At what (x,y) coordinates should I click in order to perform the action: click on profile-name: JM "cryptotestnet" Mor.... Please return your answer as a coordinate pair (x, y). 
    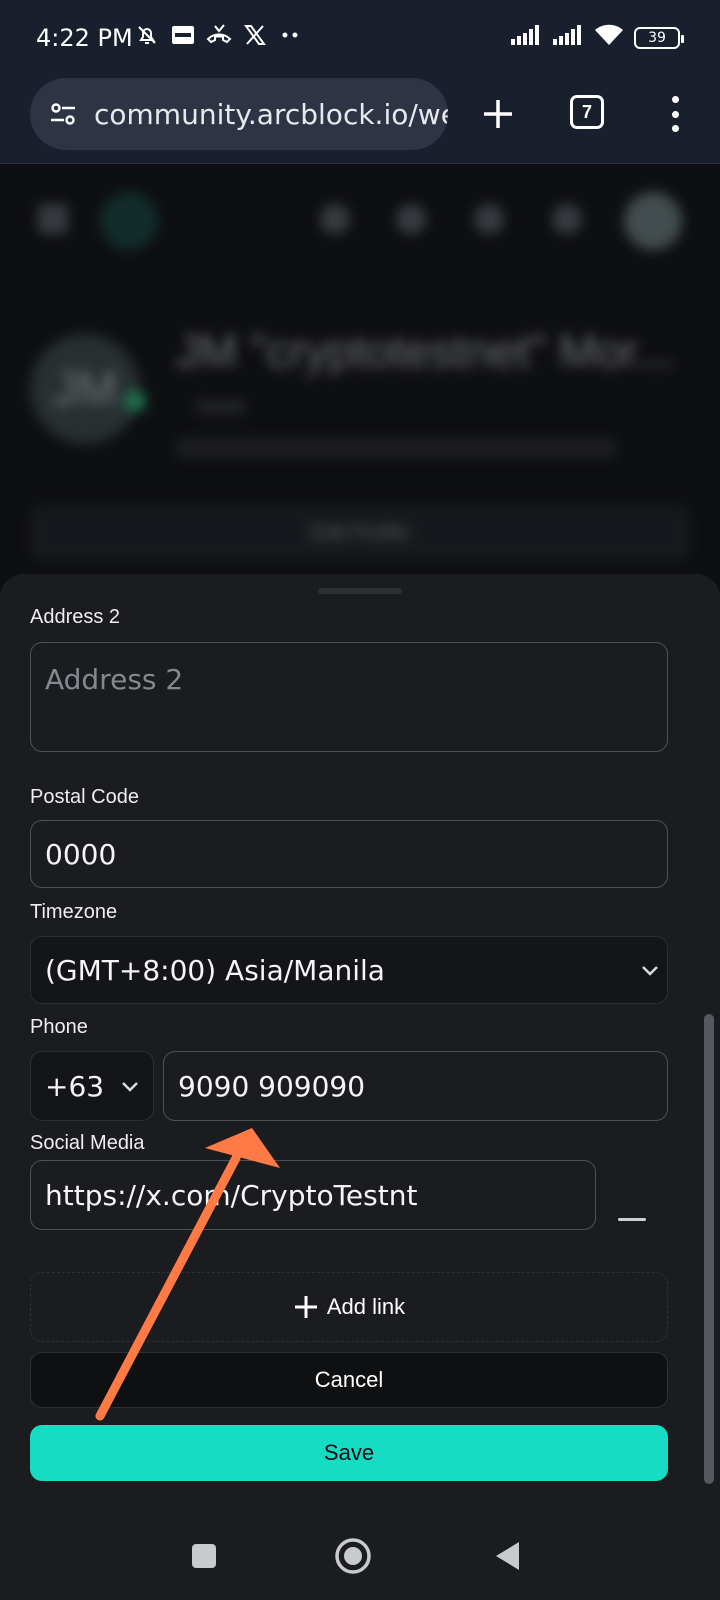
    Looking at the image, I should click on (425, 351).